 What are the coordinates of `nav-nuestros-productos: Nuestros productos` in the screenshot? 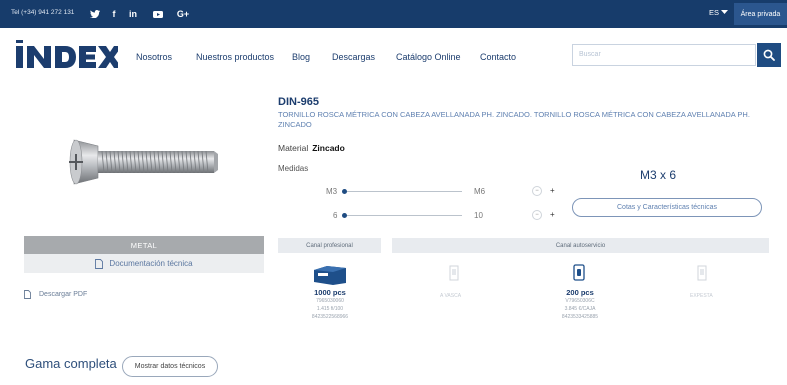 It's located at (235, 57).